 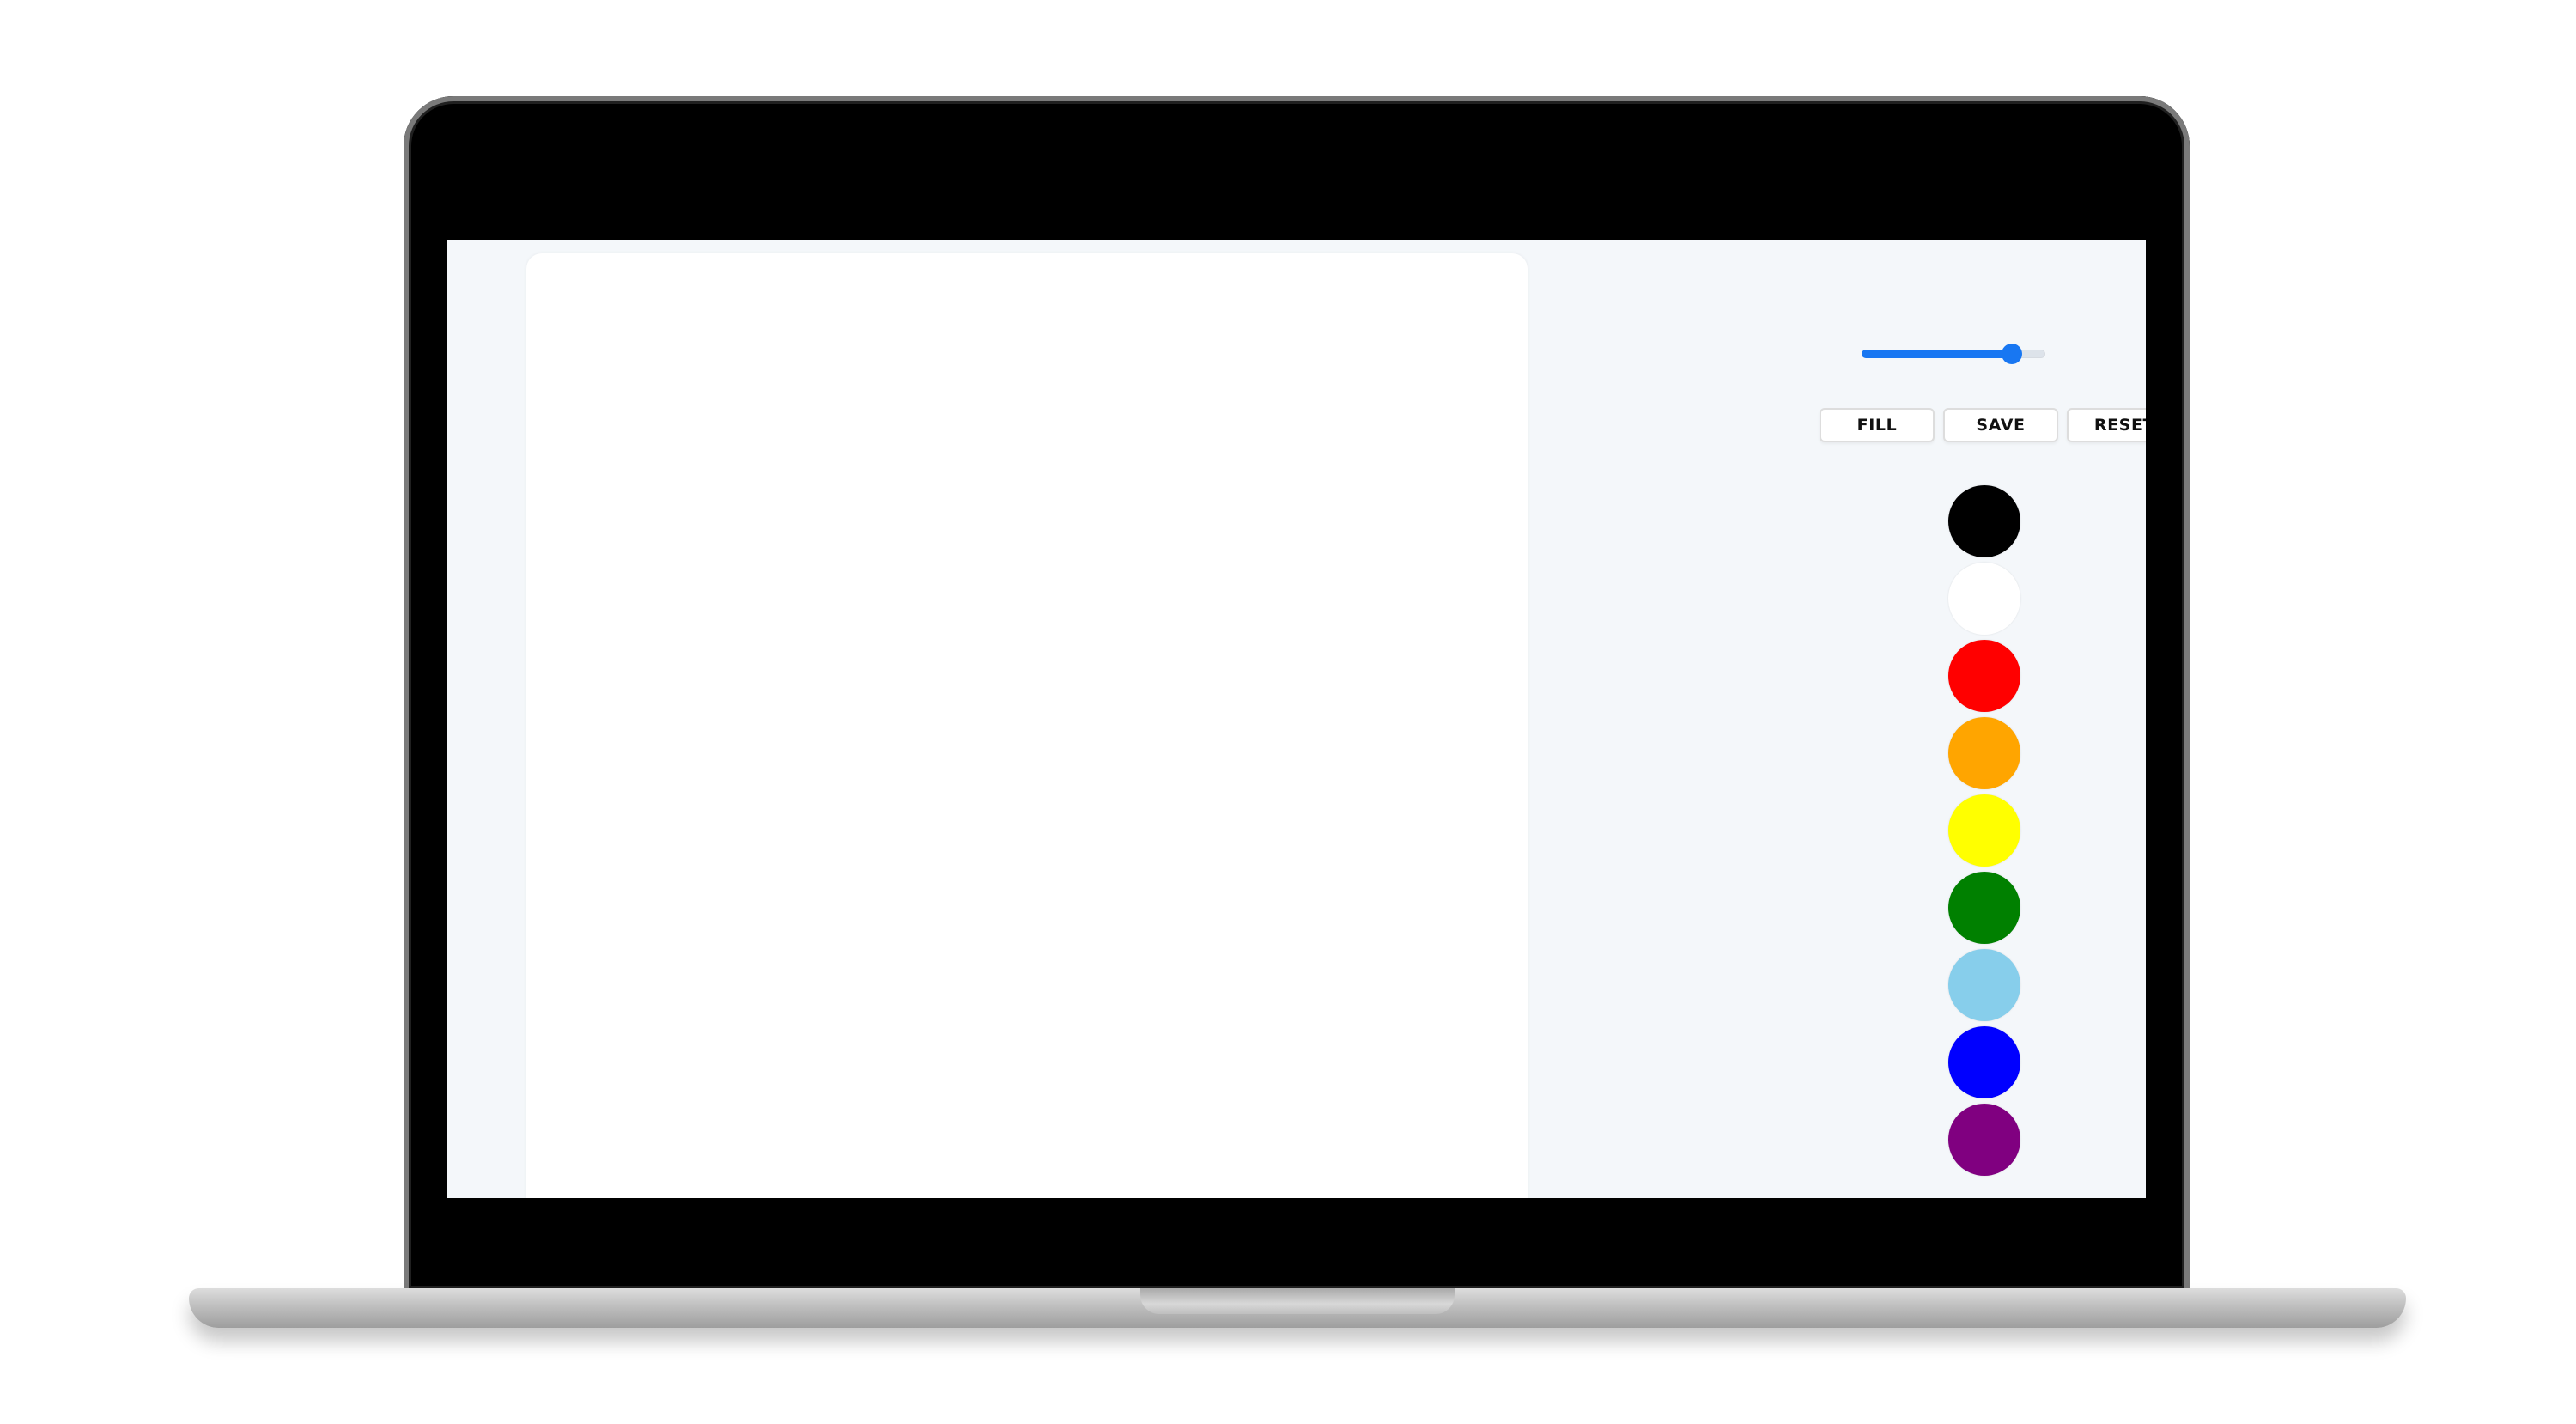 What do you see at coordinates (2012, 354) in the screenshot?
I see `slider-thumb` at bounding box center [2012, 354].